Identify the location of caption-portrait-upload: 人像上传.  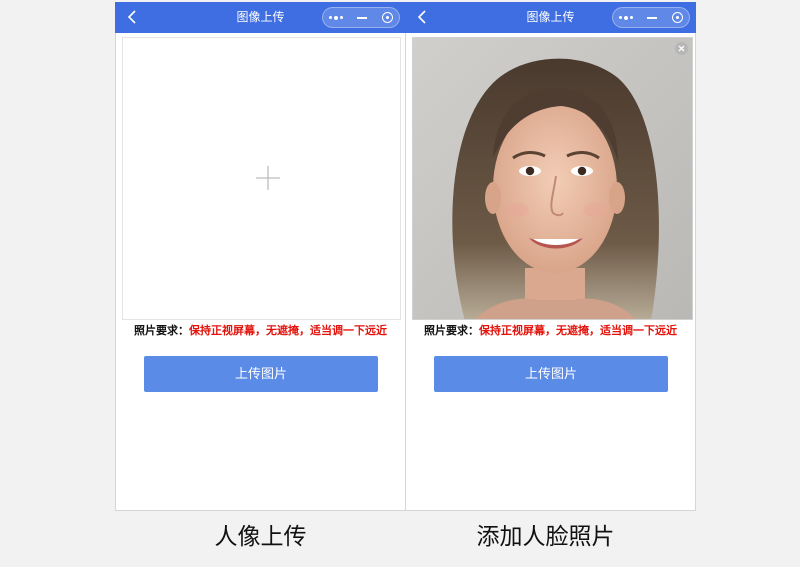
(260, 537).